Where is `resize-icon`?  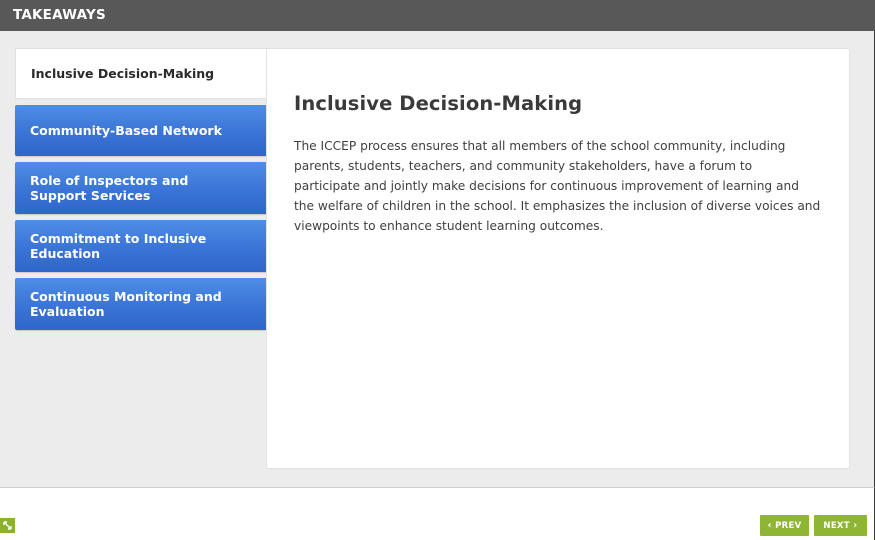 resize-icon is located at coordinates (7, 525).